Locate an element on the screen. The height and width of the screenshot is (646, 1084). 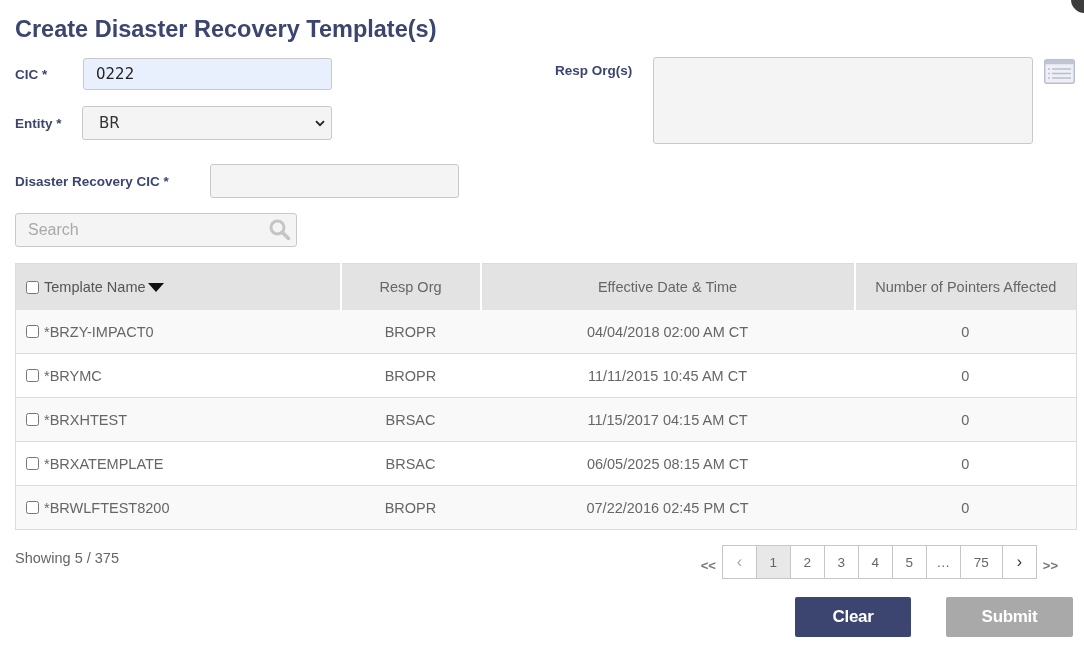
page-button: 1 is located at coordinates (773, 562).